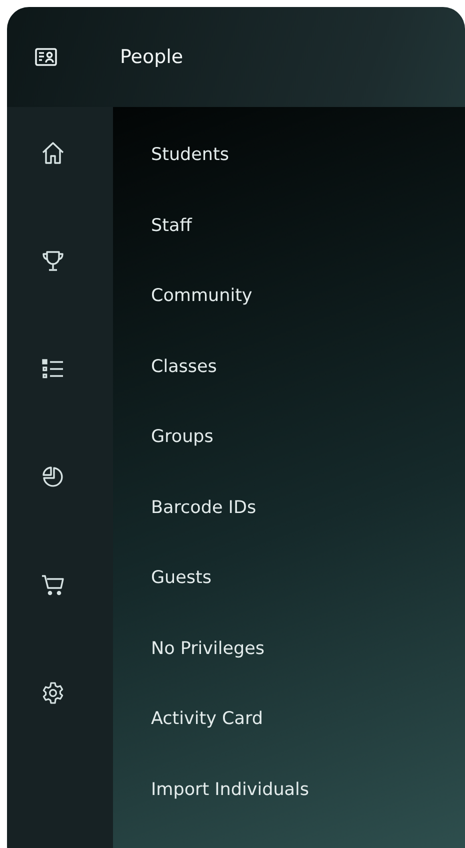  I want to click on menu-item: Community, so click(201, 319).